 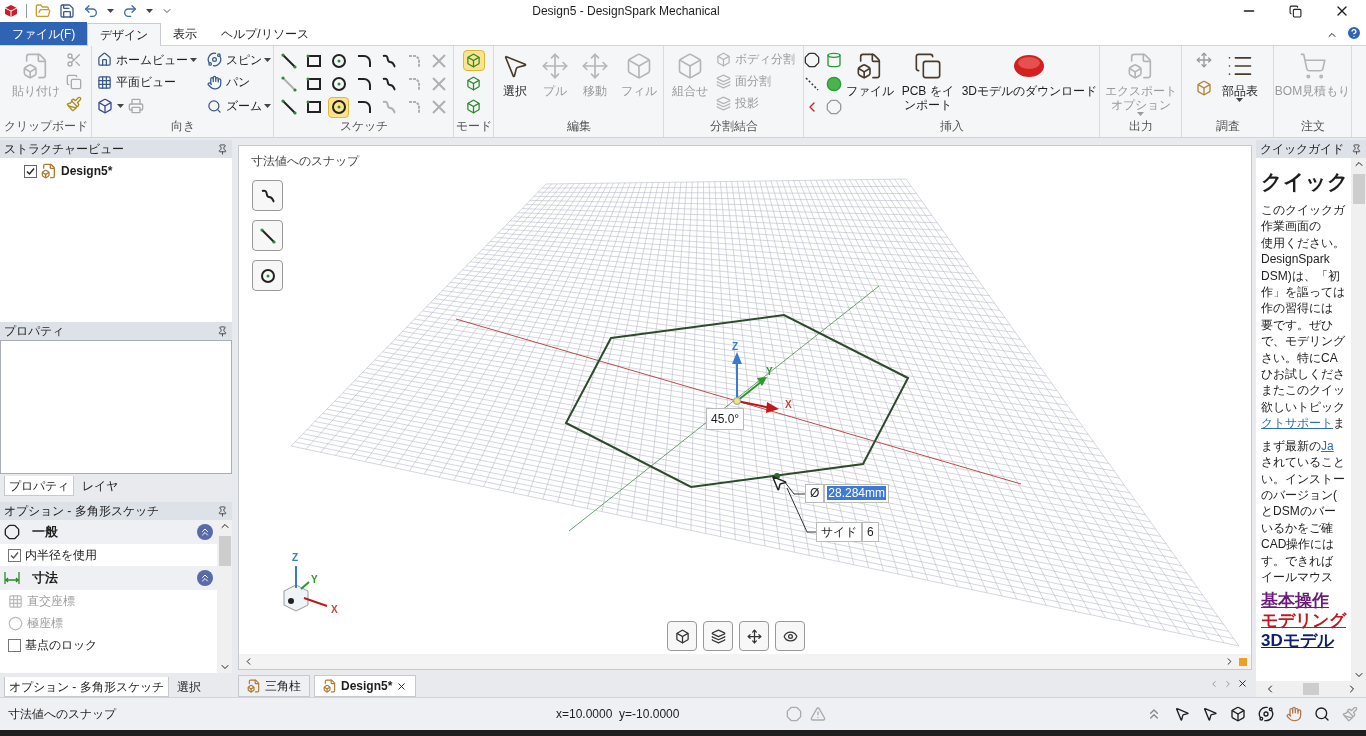 What do you see at coordinates (185, 33) in the screenshot?
I see `ribbon-tab: 表示` at bounding box center [185, 33].